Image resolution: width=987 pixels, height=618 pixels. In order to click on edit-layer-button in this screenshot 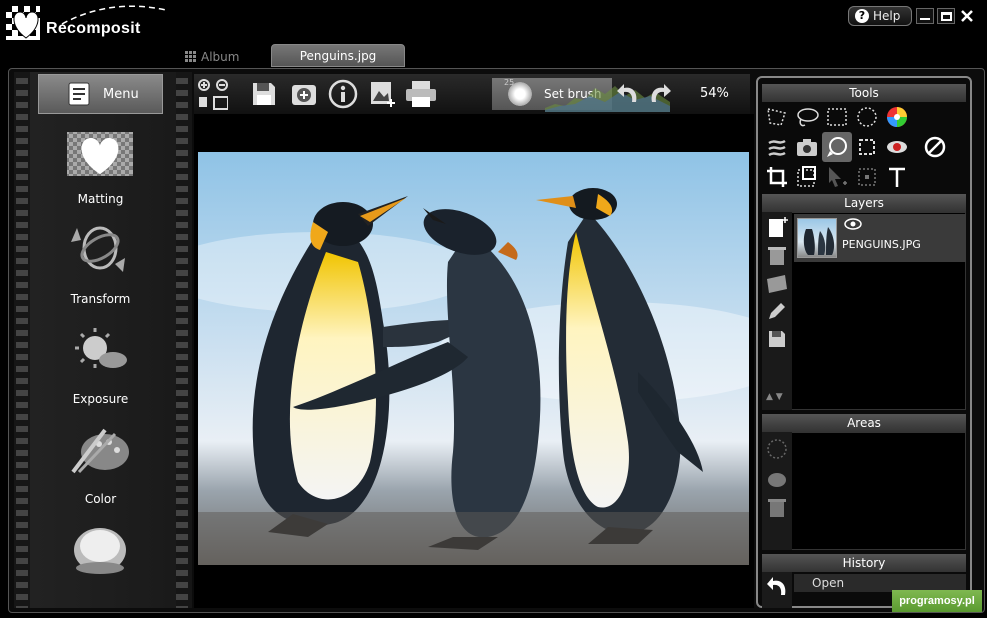, I will do `click(777, 311)`.